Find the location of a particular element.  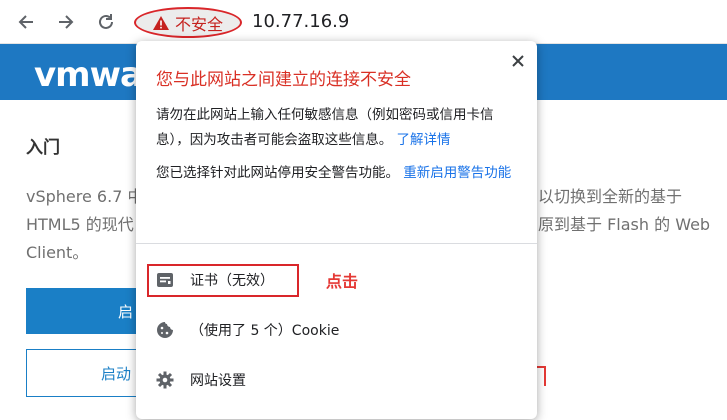

back-button is located at coordinates (26, 22).